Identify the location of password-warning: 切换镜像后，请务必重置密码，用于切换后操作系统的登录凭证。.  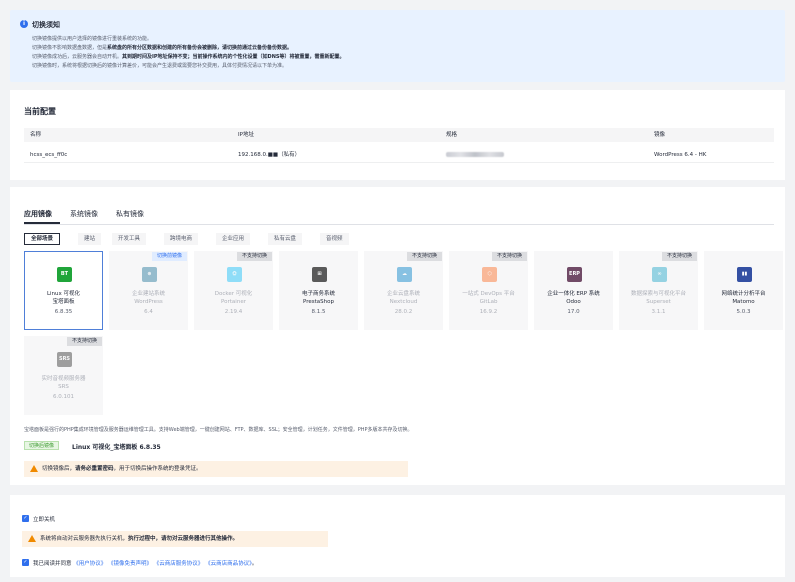
(216, 469).